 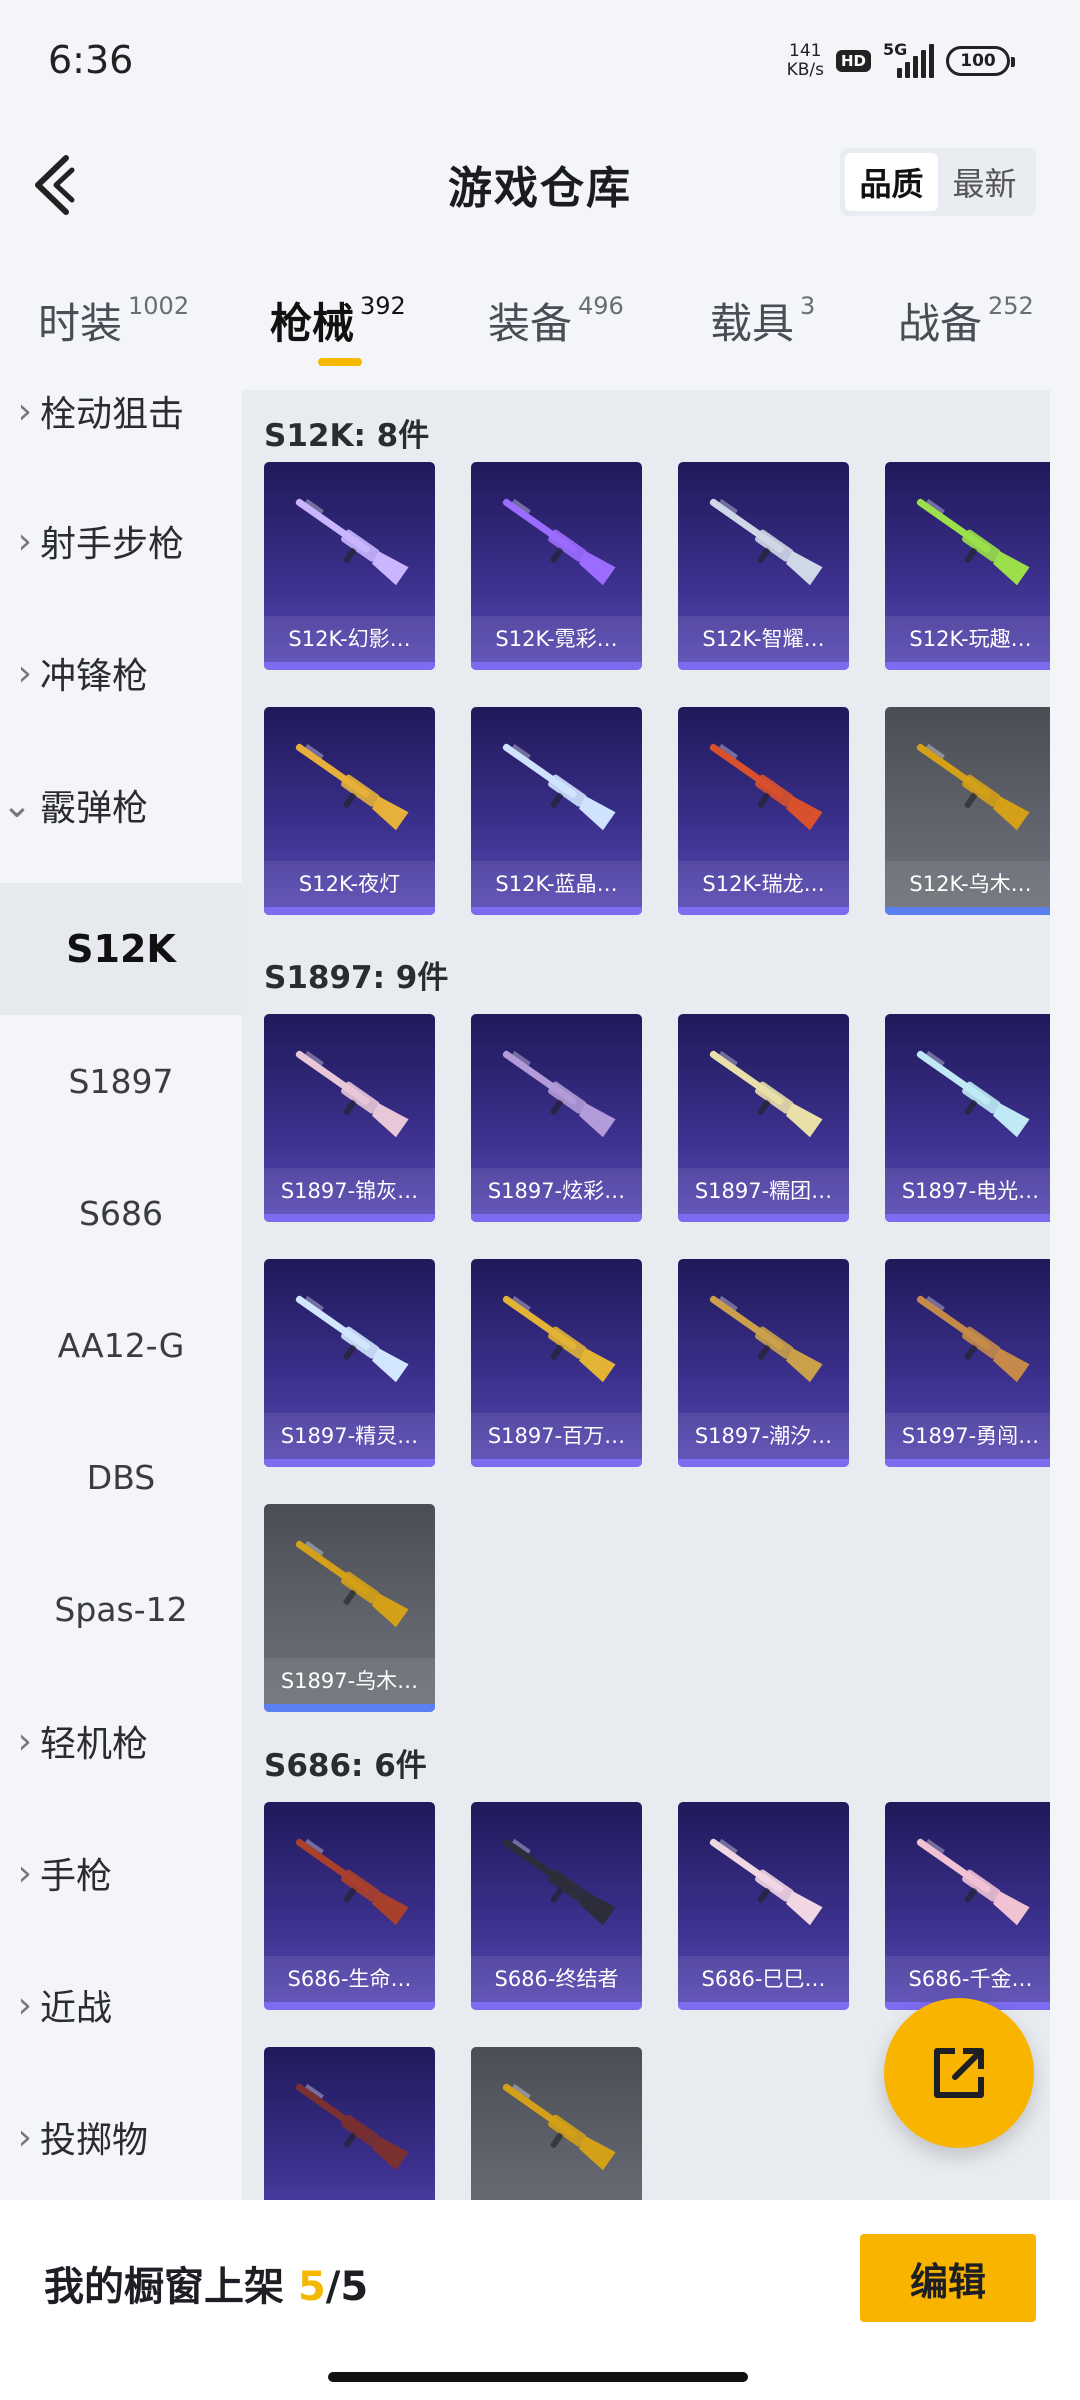 I want to click on showcase-status: 我的橱窗上架 5/5, so click(x=206, y=2287).